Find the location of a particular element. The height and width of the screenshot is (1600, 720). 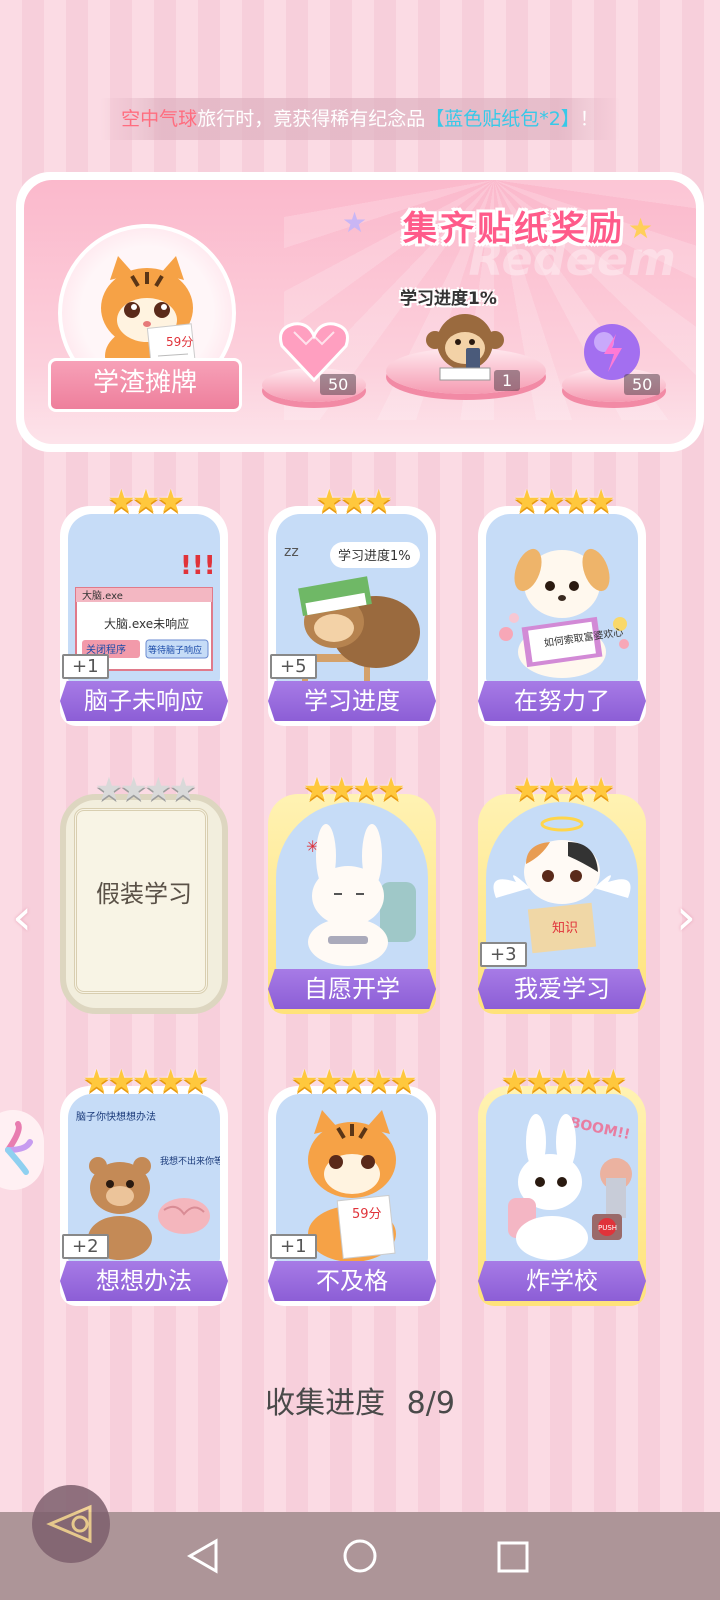

speech-bubble: 脑子你快想想办法 is located at coordinates (116, 1116).